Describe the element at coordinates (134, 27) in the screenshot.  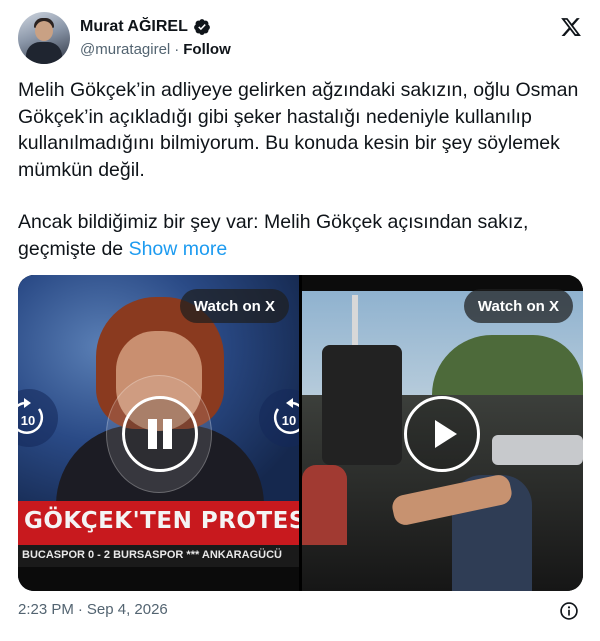
I see `author-name: Murat AĞIREL` at that location.